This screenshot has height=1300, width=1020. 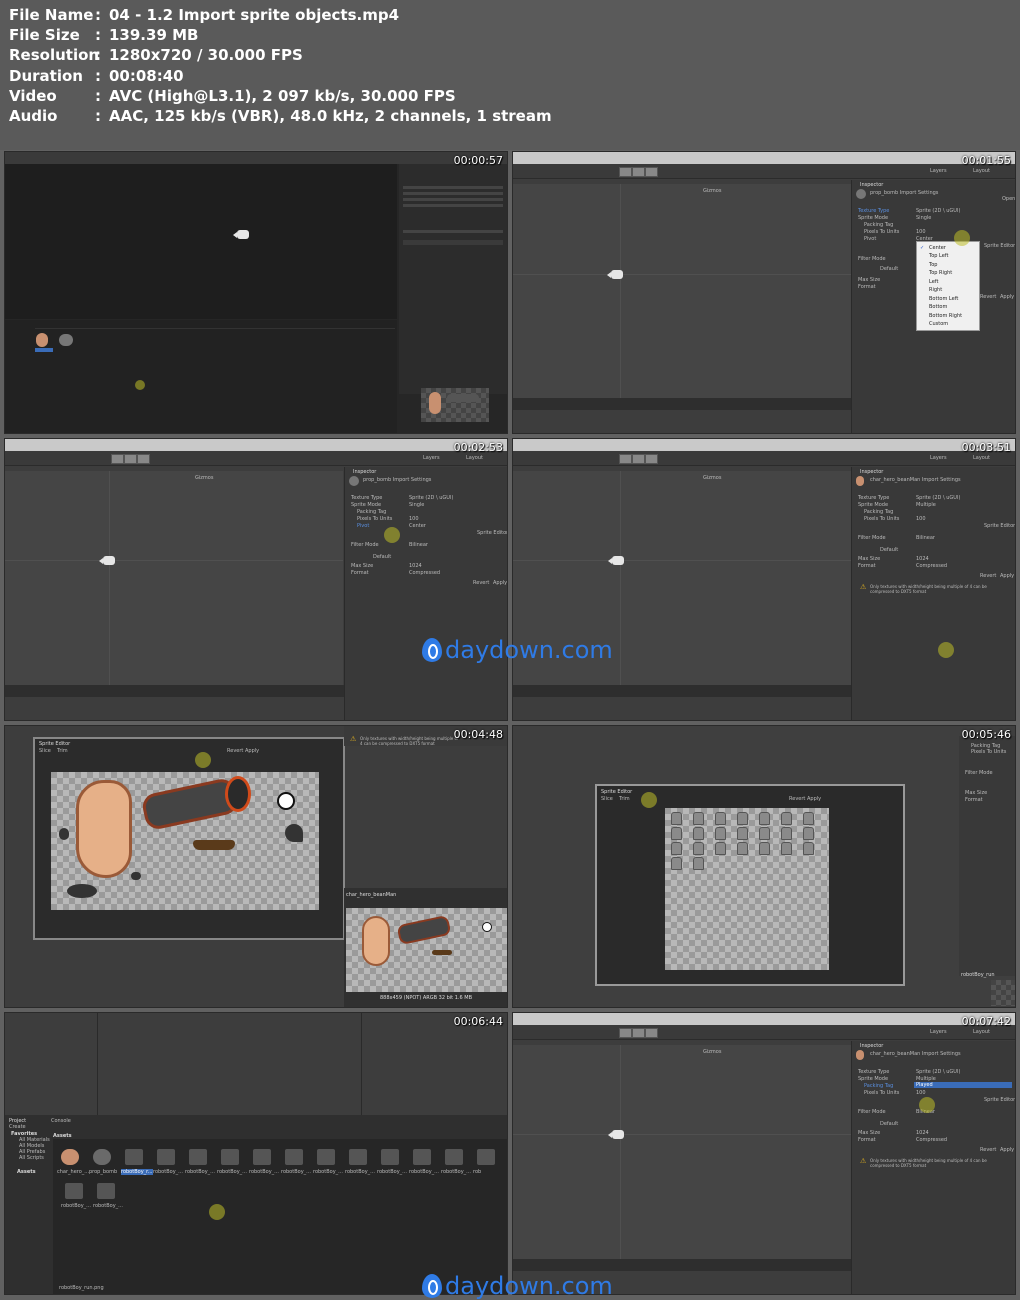 What do you see at coordinates (938, 324) in the screenshot?
I see `pivot-option: Custom` at bounding box center [938, 324].